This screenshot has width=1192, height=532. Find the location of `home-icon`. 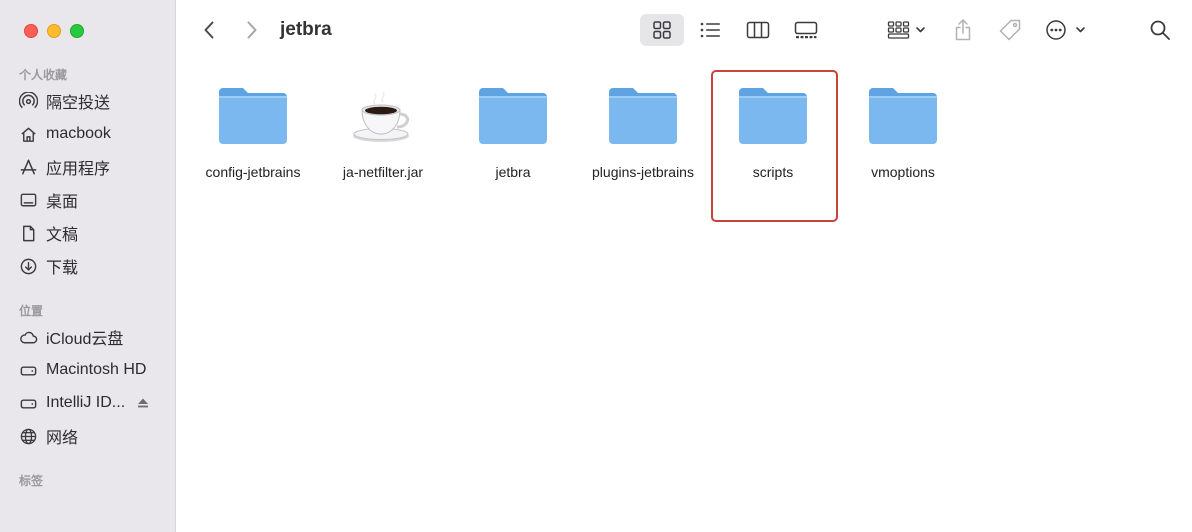

home-icon is located at coordinates (28, 134).